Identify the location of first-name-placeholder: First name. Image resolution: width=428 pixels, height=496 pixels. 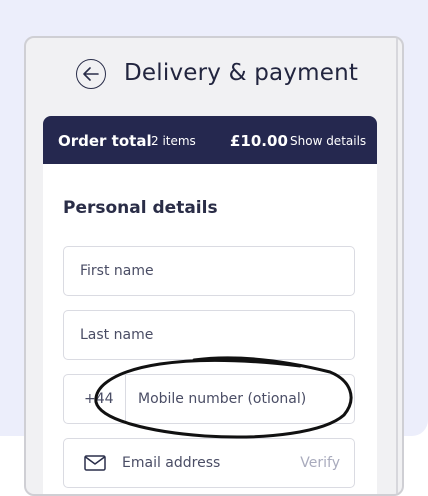
(117, 271).